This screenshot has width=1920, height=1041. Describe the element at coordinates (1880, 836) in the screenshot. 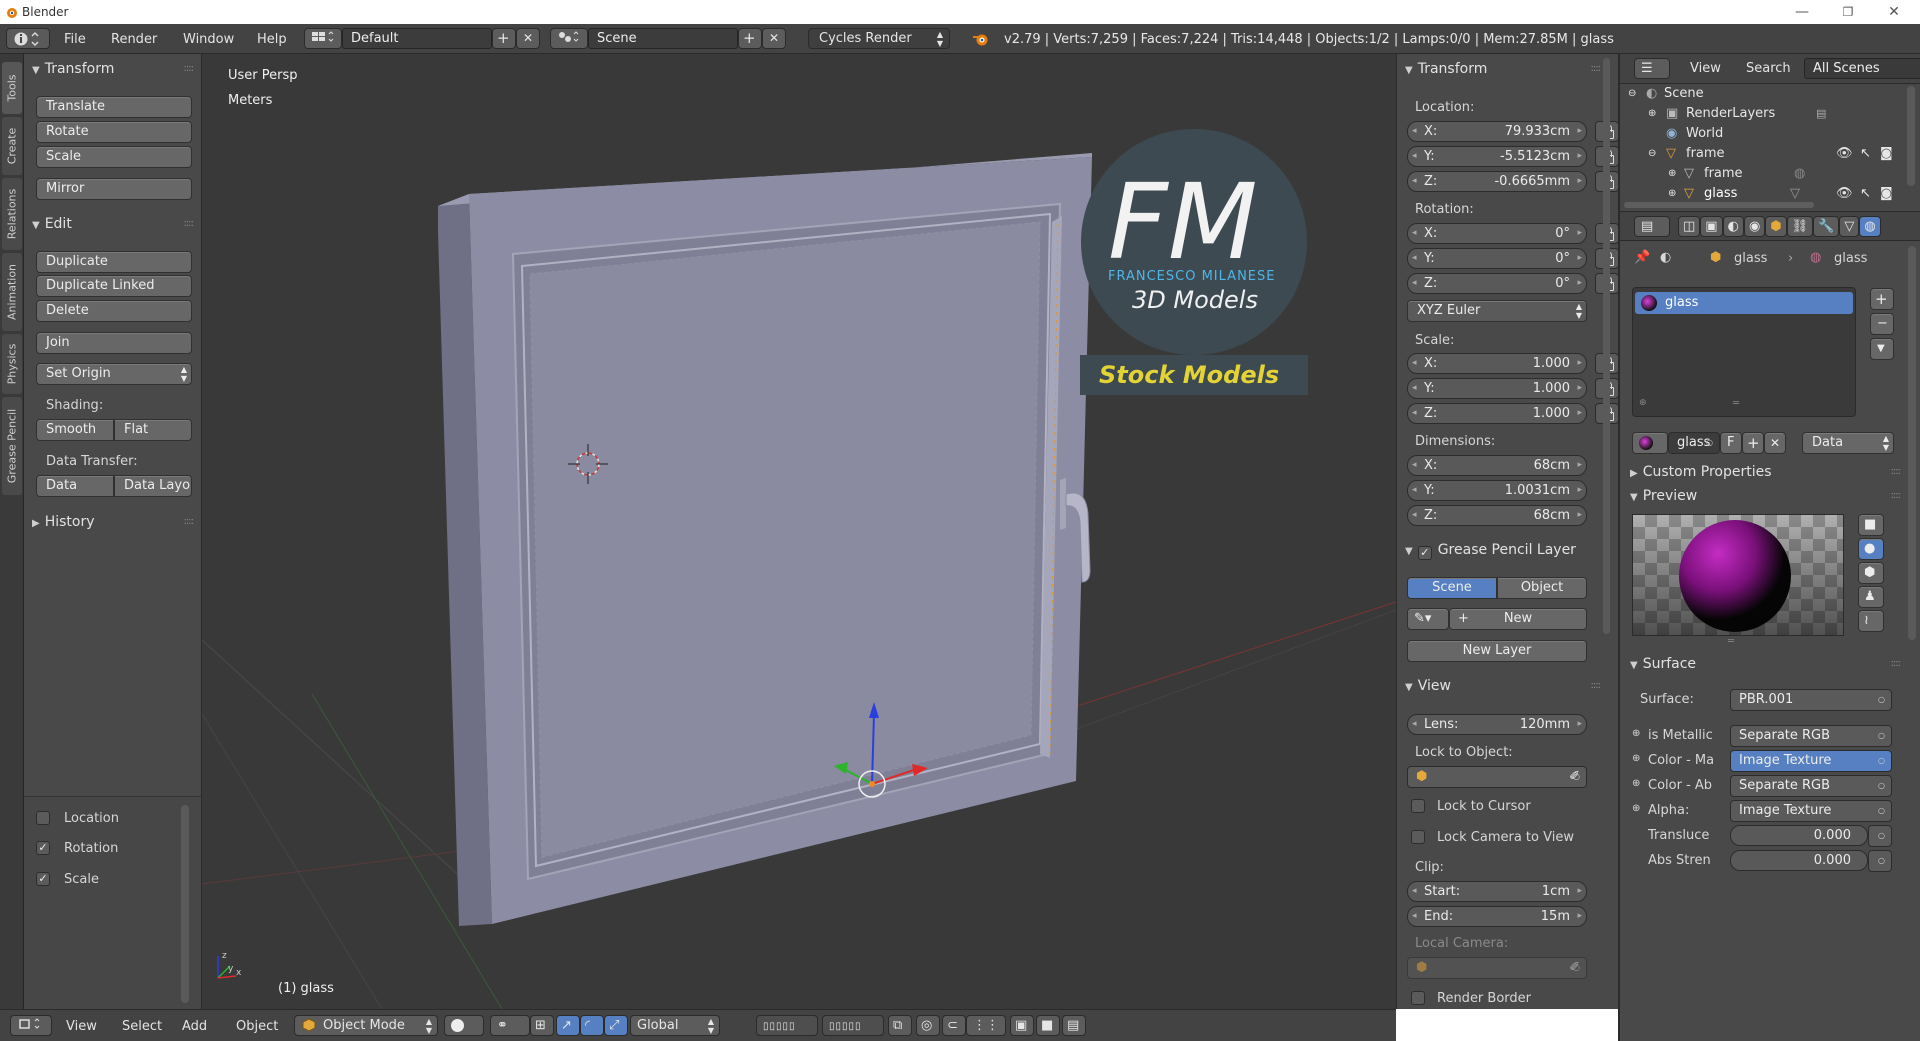

I see `translucent-link-button` at that location.